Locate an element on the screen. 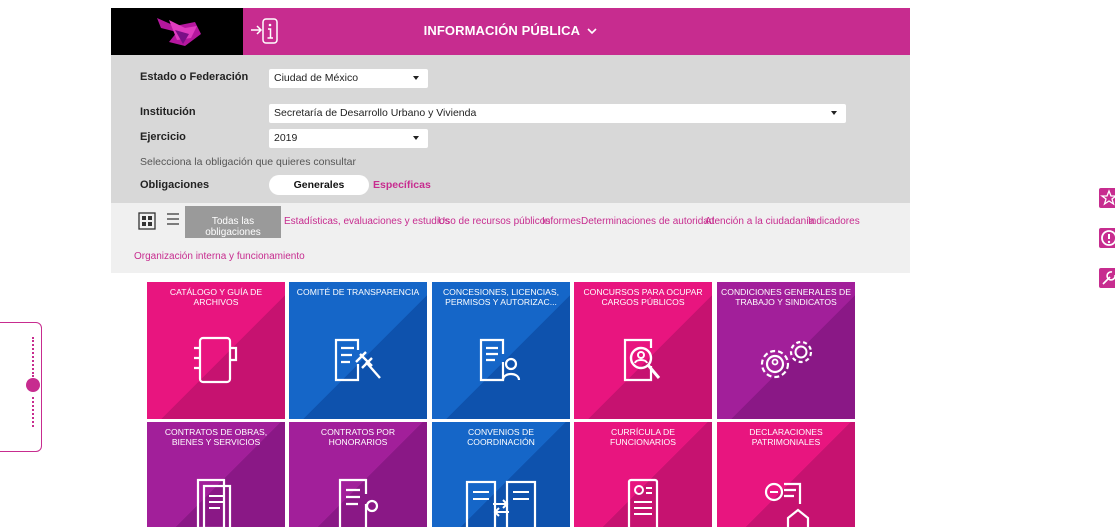 This screenshot has height=527, width=1115. tile-title: CATÁLOGO Y GUÍA DE ARCHIVOS is located at coordinates (216, 297).